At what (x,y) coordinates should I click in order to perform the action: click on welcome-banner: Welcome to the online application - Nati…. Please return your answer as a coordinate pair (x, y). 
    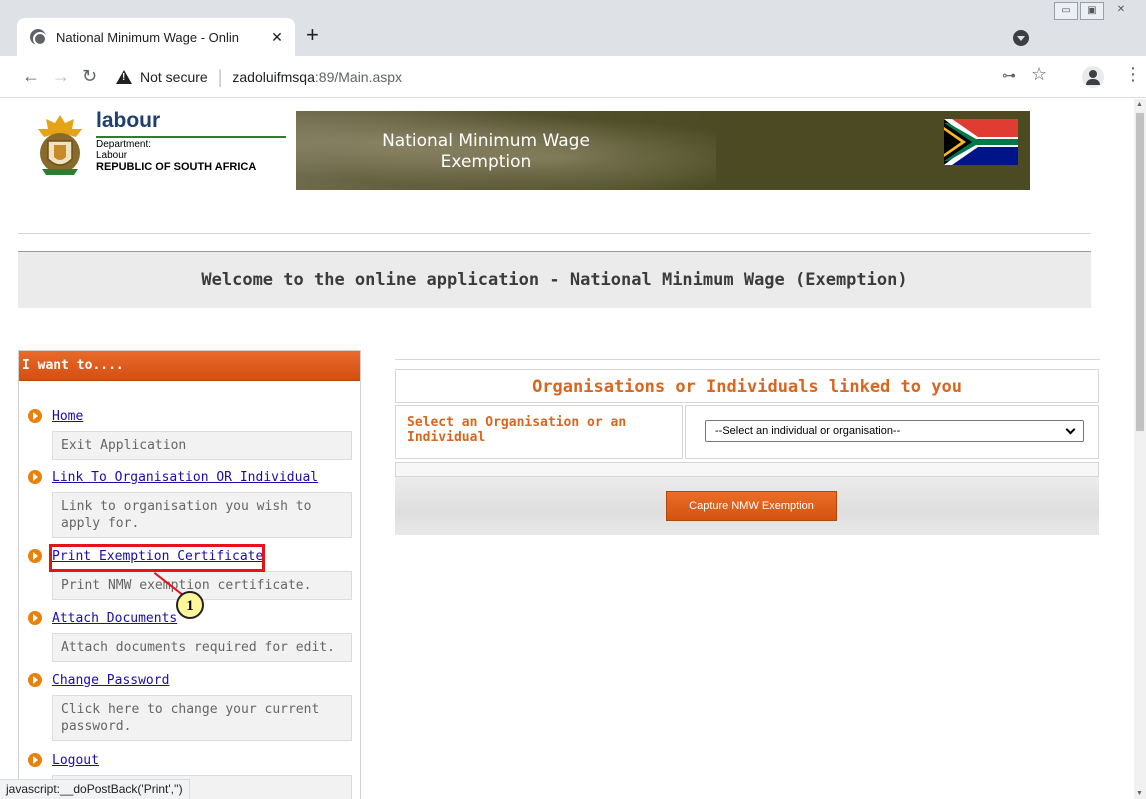
    Looking at the image, I should click on (554, 279).